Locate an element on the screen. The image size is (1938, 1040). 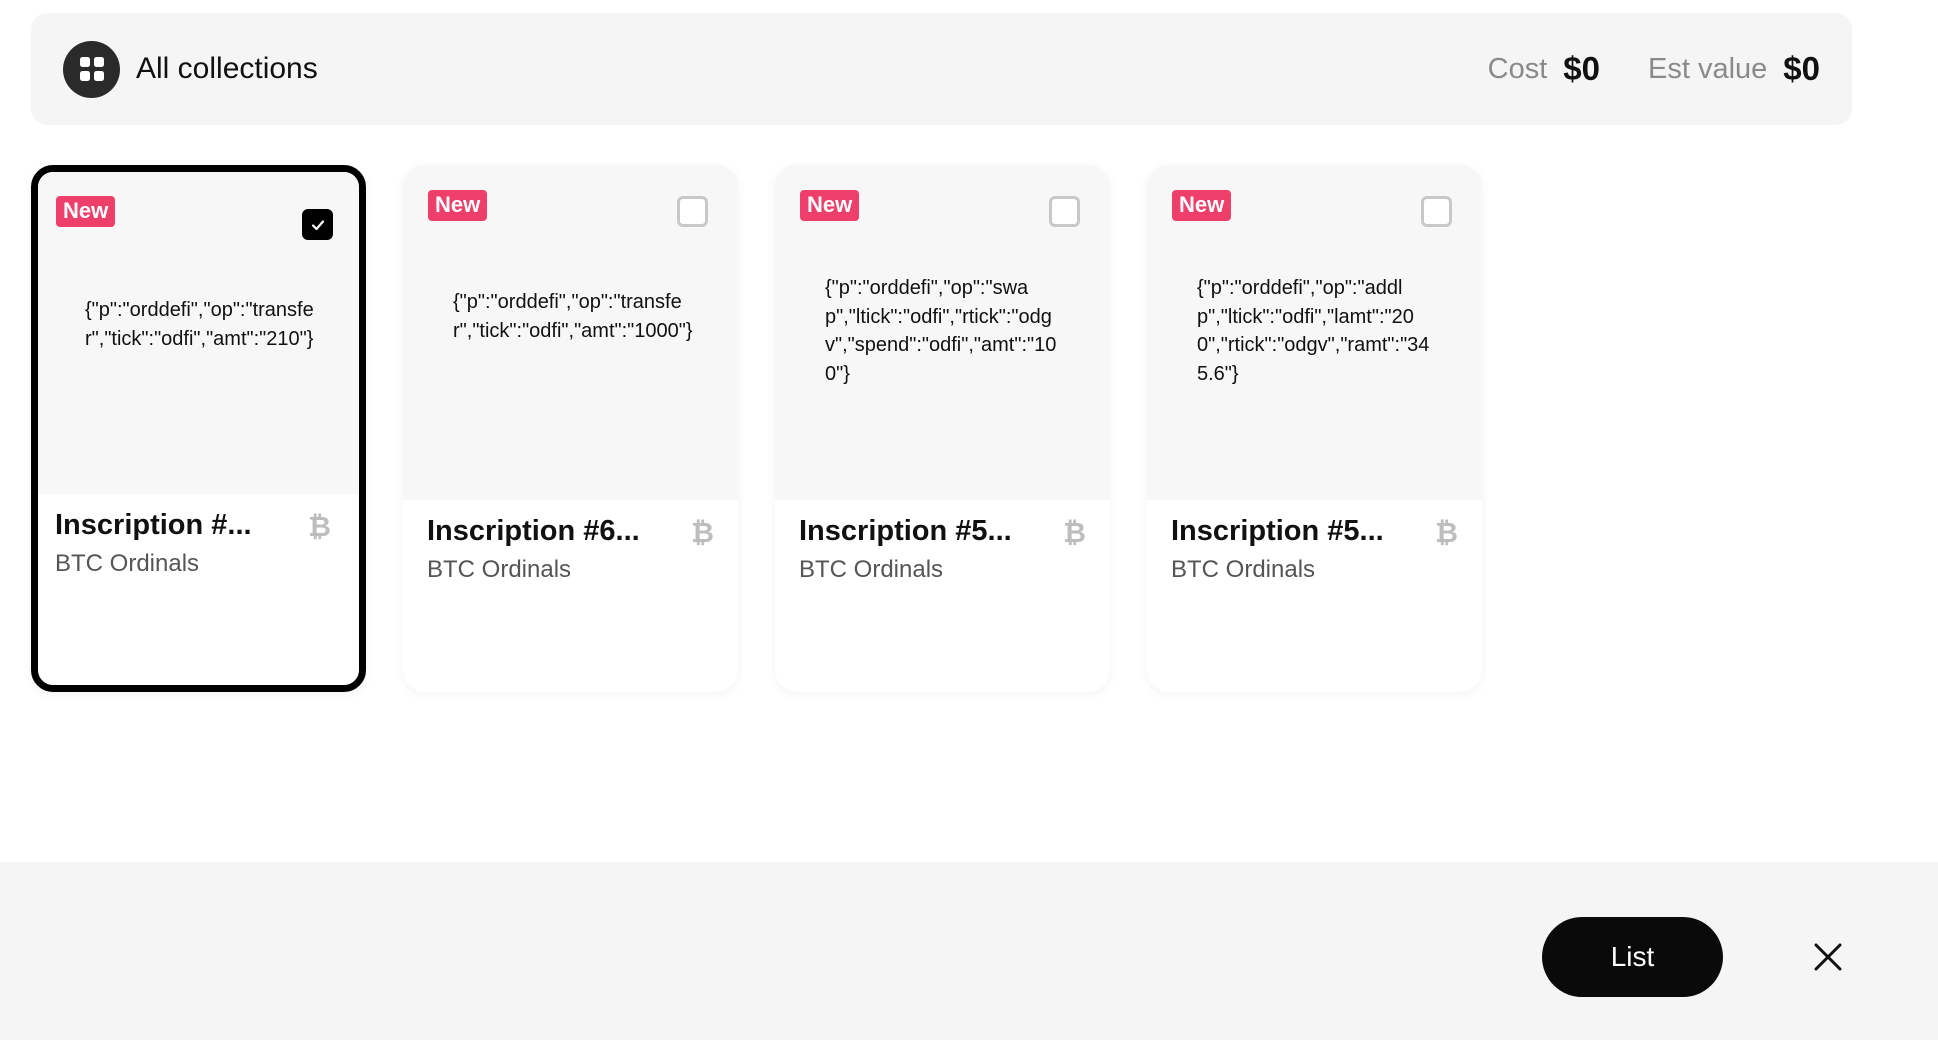
close-icon is located at coordinates (1828, 957).